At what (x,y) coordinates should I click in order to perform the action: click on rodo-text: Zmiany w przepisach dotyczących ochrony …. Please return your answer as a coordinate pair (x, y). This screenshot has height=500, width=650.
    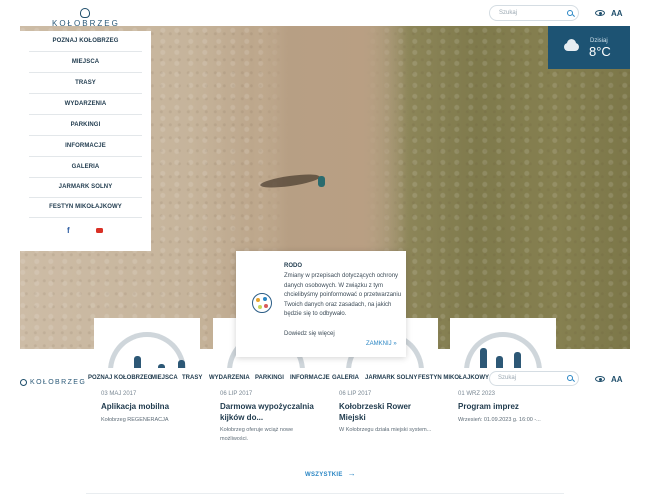
    Looking at the image, I should click on (343, 295).